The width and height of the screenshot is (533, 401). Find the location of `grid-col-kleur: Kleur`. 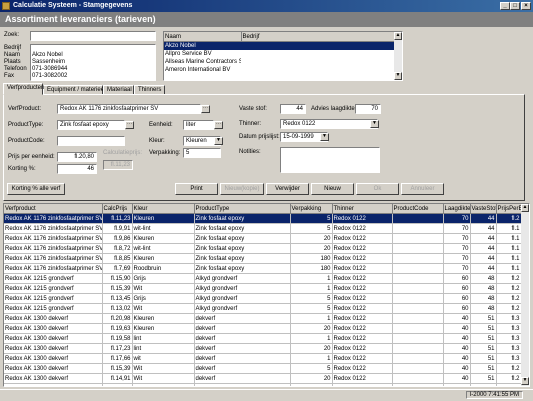

grid-col-kleur: Kleur is located at coordinates (163, 209).